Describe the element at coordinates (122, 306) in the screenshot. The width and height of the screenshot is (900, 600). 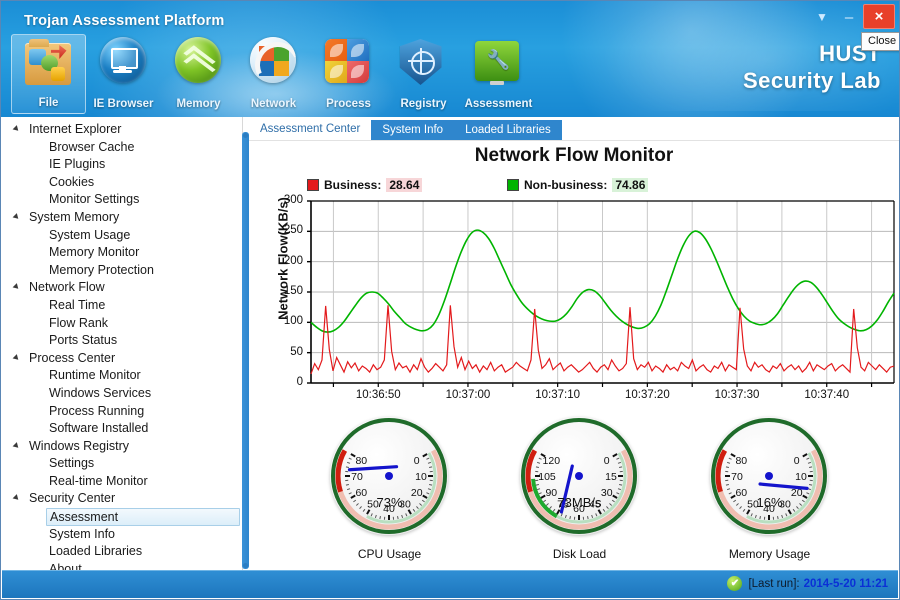
I see `sidebar-item-real-time: Real Time` at that location.